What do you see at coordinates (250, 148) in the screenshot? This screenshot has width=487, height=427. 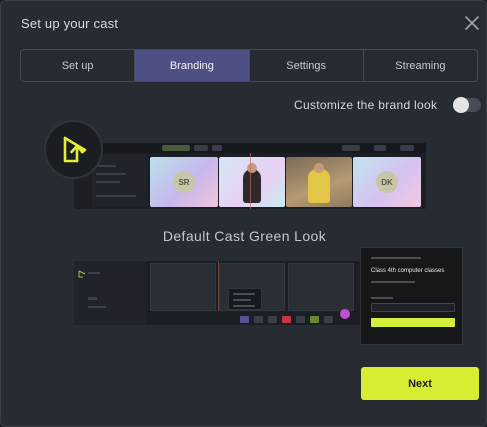 I see `preview-topbar` at bounding box center [250, 148].